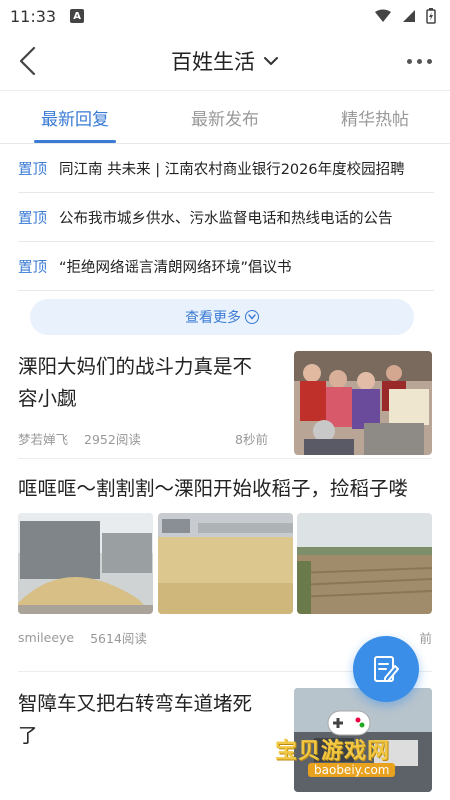 This screenshot has width=450, height=800. Describe the element at coordinates (409, 16) in the screenshot. I see `signal-icon` at that location.